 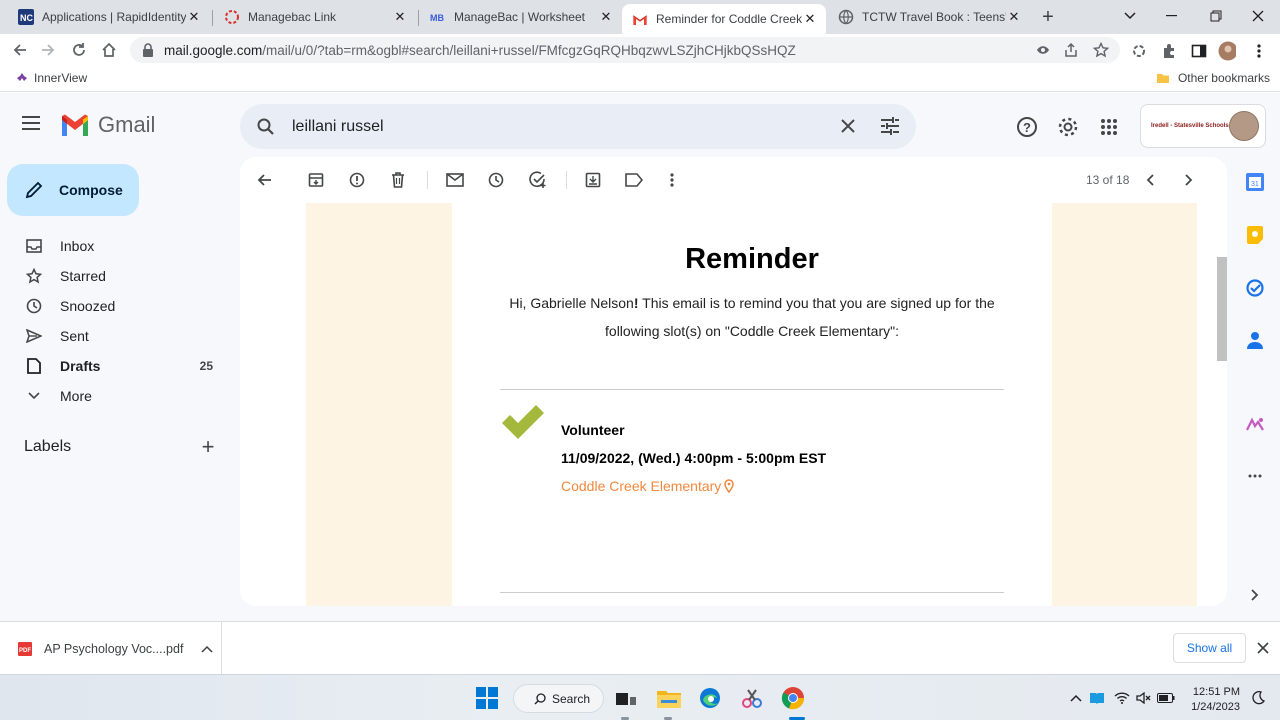 I want to click on do-not-disturb-icon, so click(x=1258, y=698).